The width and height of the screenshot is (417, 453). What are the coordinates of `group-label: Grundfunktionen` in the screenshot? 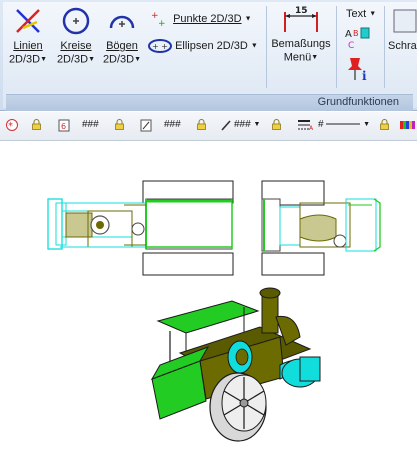 It's located at (358, 102).